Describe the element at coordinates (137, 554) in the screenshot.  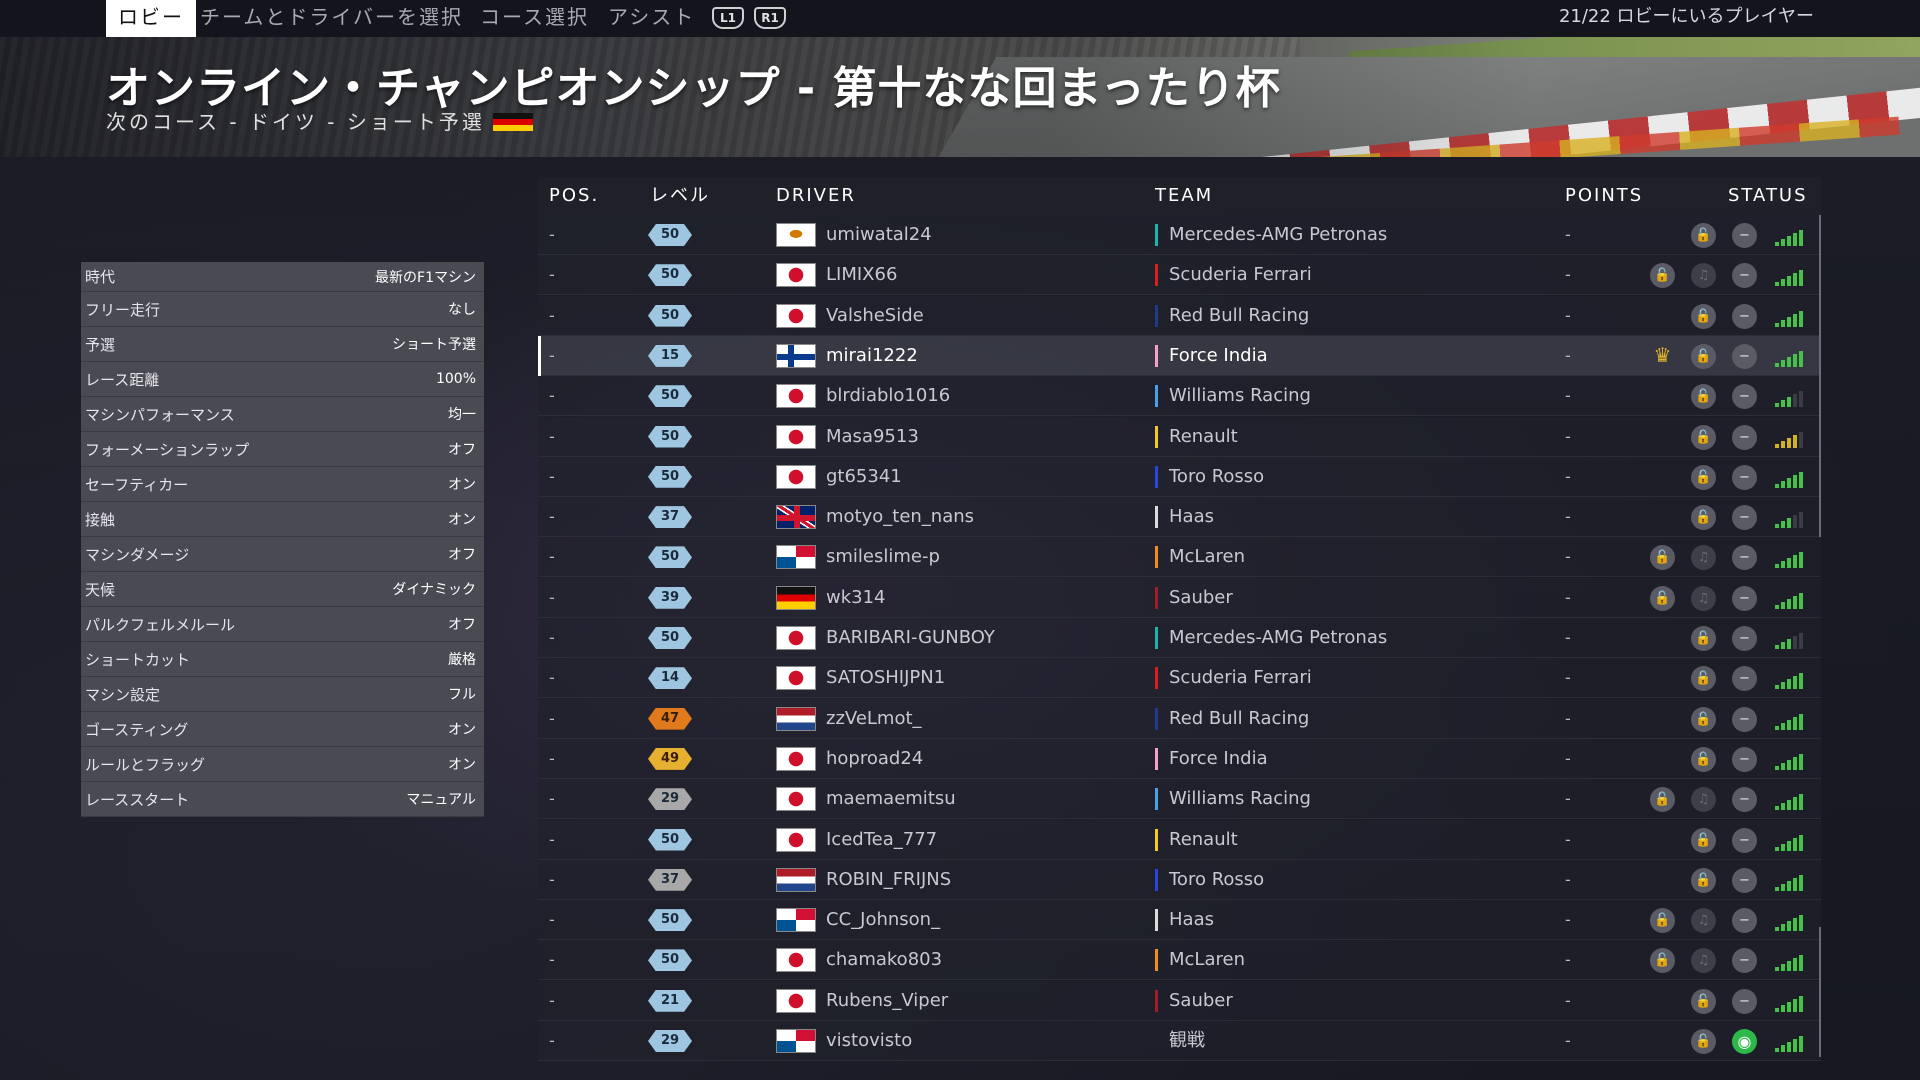
I see `setting-label: マシンダメージ` at that location.